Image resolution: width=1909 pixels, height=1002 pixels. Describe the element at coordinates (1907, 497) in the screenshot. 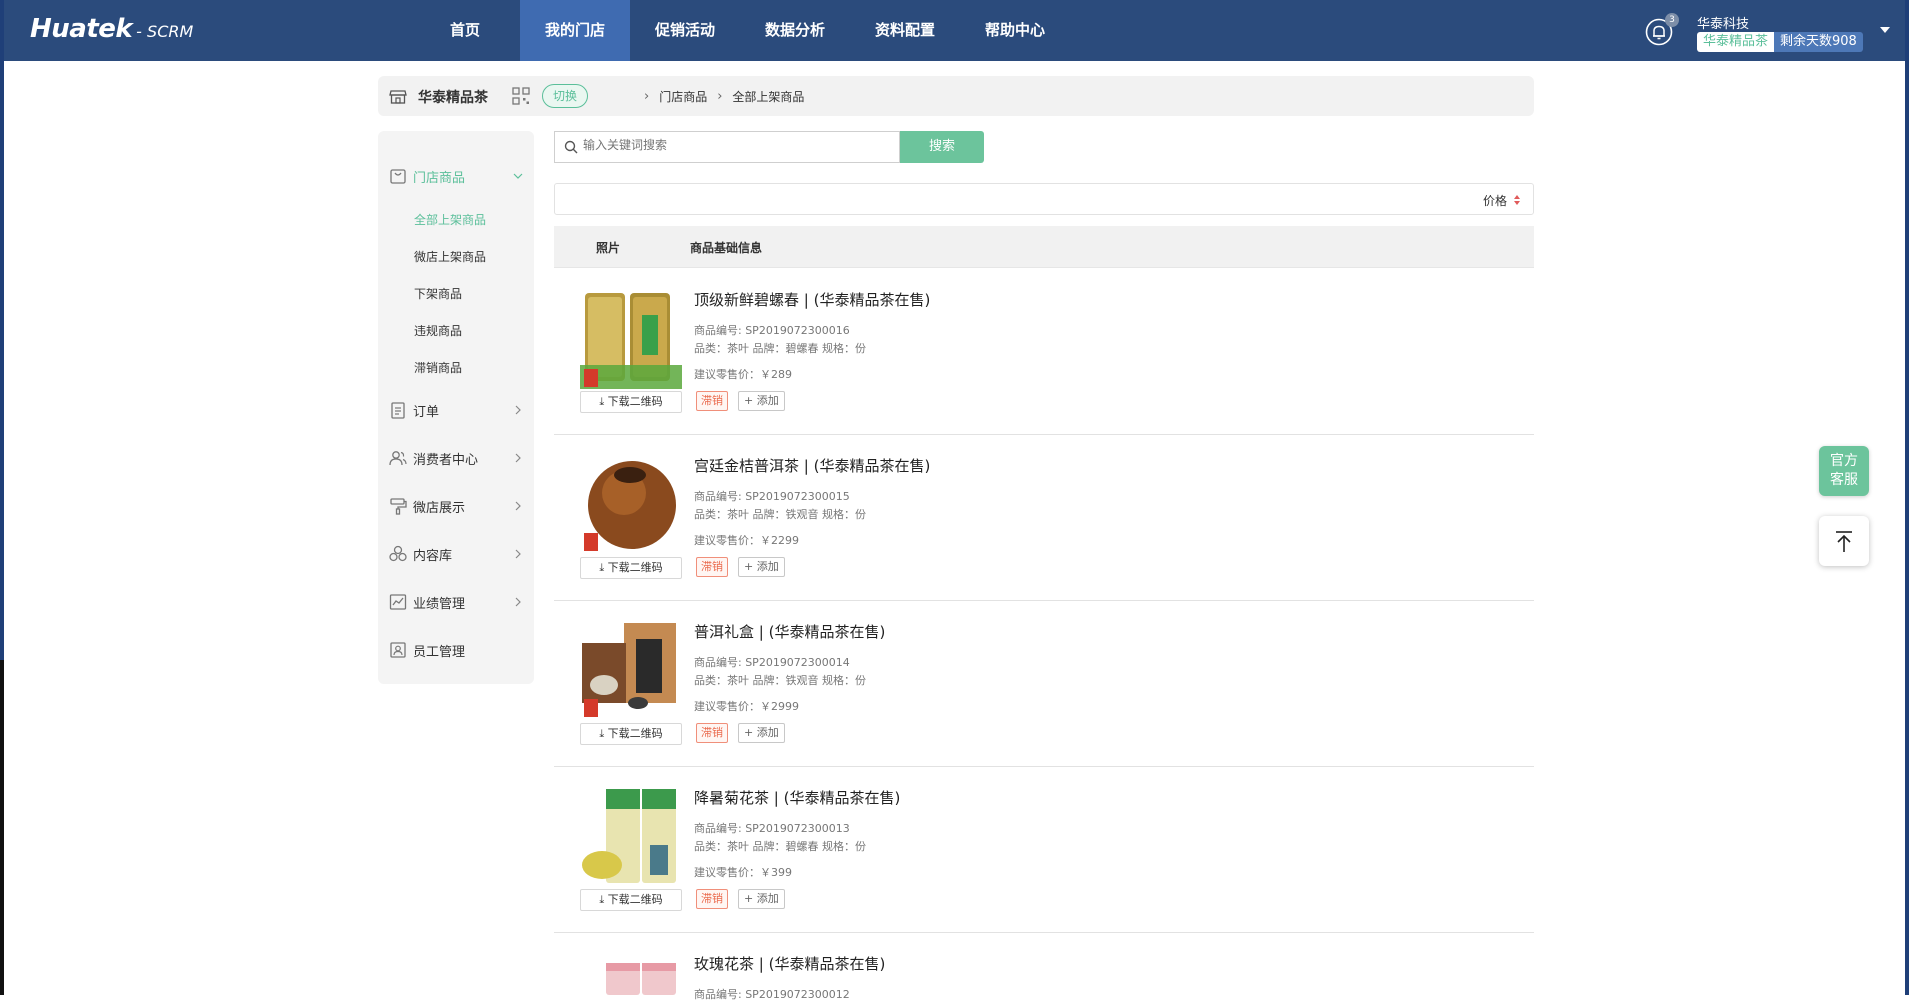

I see `window-right-edge` at that location.